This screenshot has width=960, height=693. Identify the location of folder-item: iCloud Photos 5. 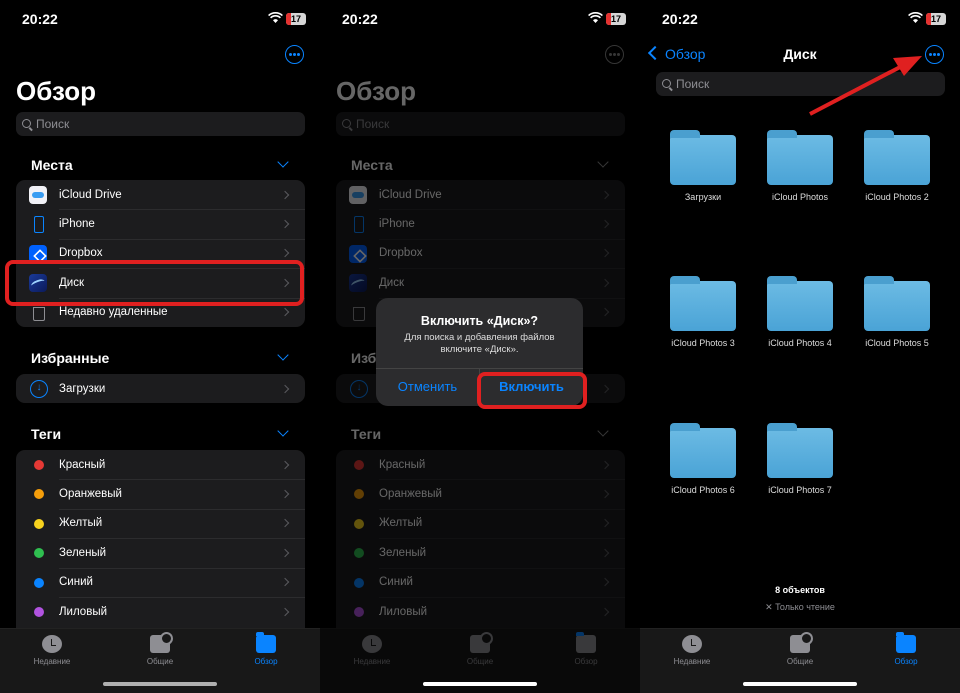
(897, 312).